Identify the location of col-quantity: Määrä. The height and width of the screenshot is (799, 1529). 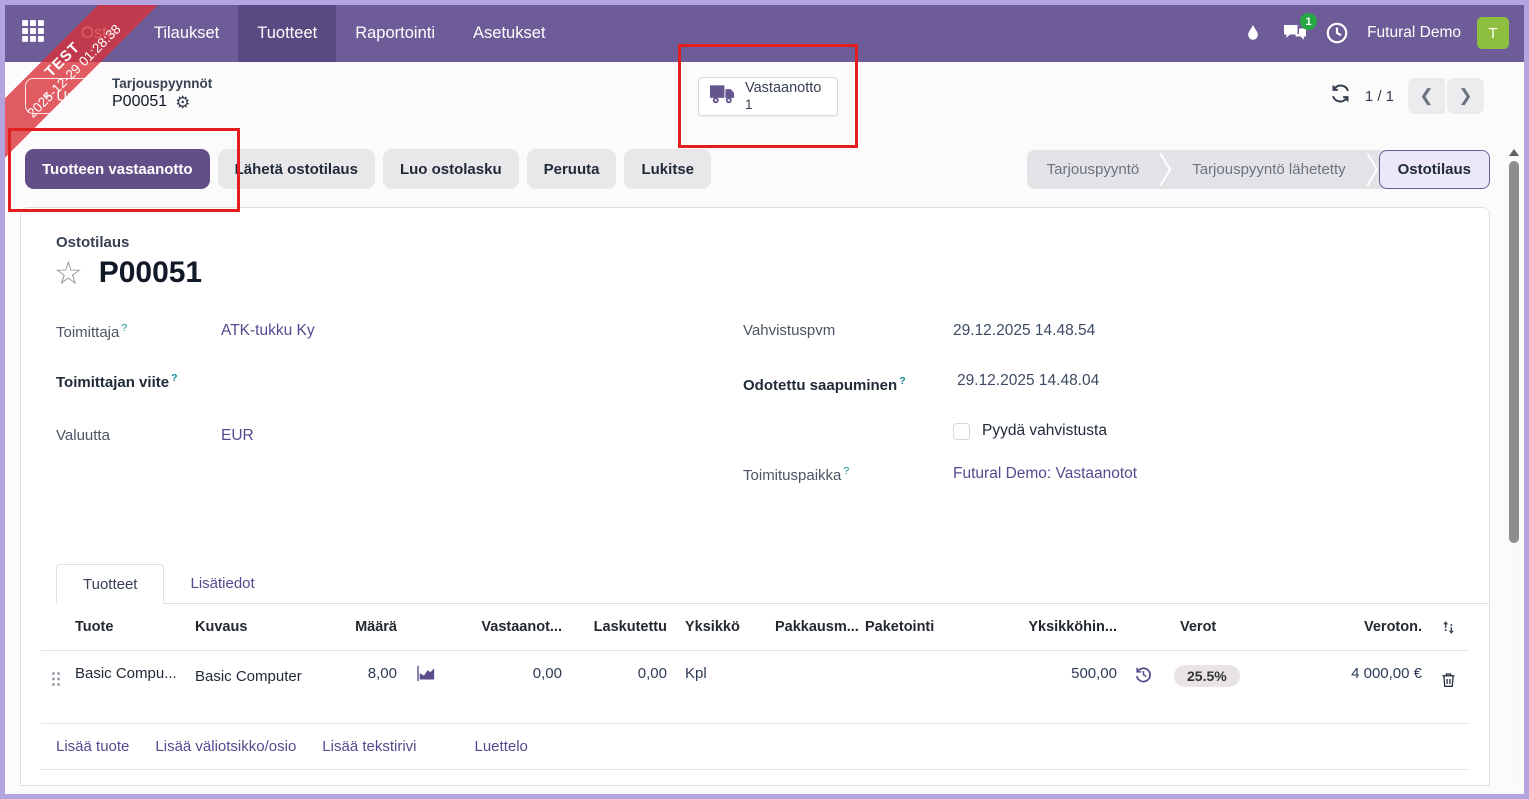
(363, 627).